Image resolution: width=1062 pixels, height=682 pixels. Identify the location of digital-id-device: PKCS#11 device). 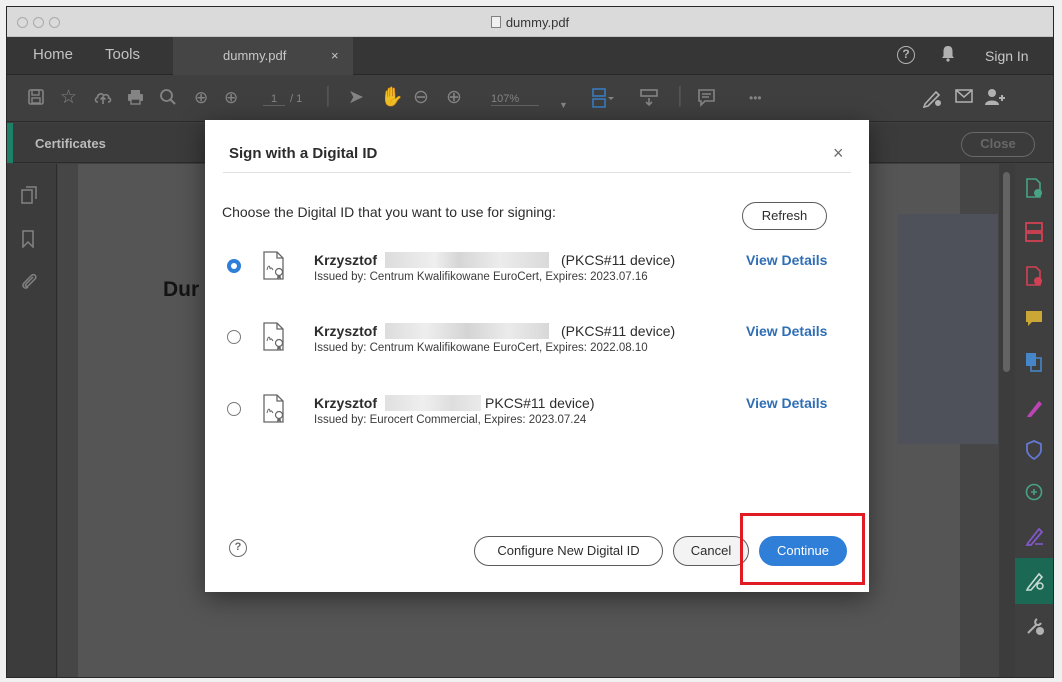
(540, 403).